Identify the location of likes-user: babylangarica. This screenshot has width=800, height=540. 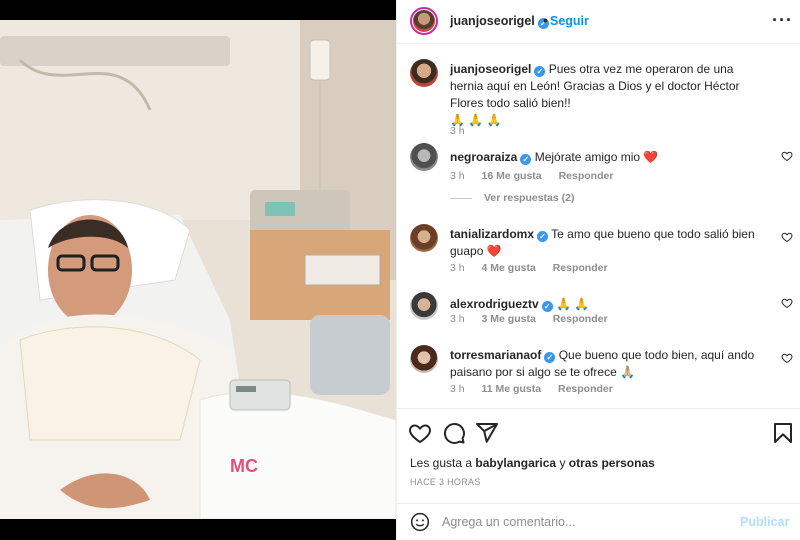
(515, 463).